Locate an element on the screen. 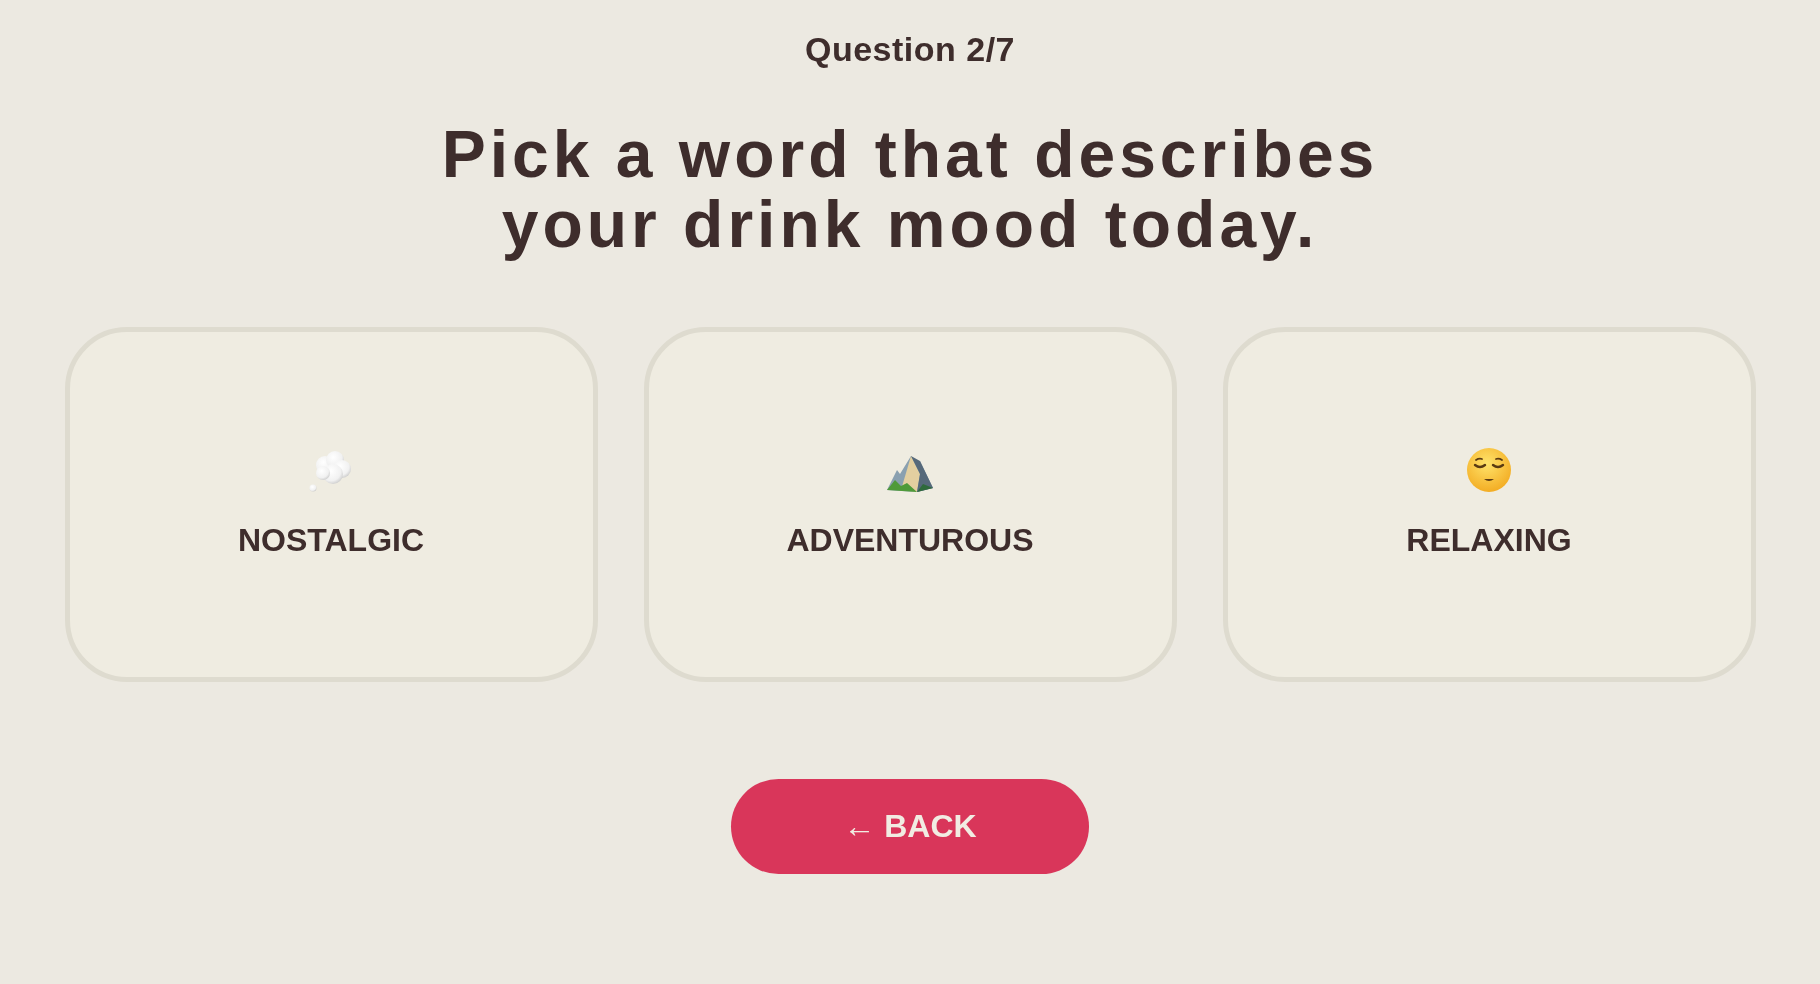  smiling-face-icon is located at coordinates (1489, 469).